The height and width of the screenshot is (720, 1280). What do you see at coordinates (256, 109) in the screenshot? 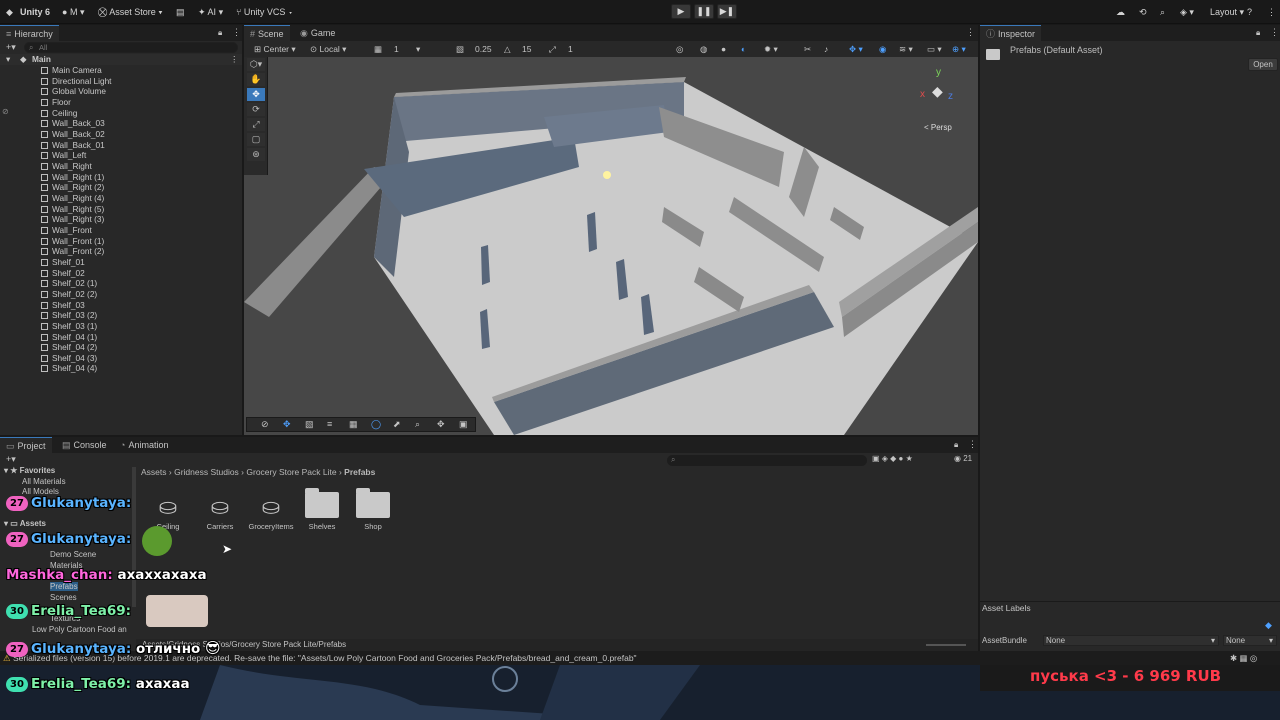
I see `rotate-tool-icon: ⟳` at bounding box center [256, 109].